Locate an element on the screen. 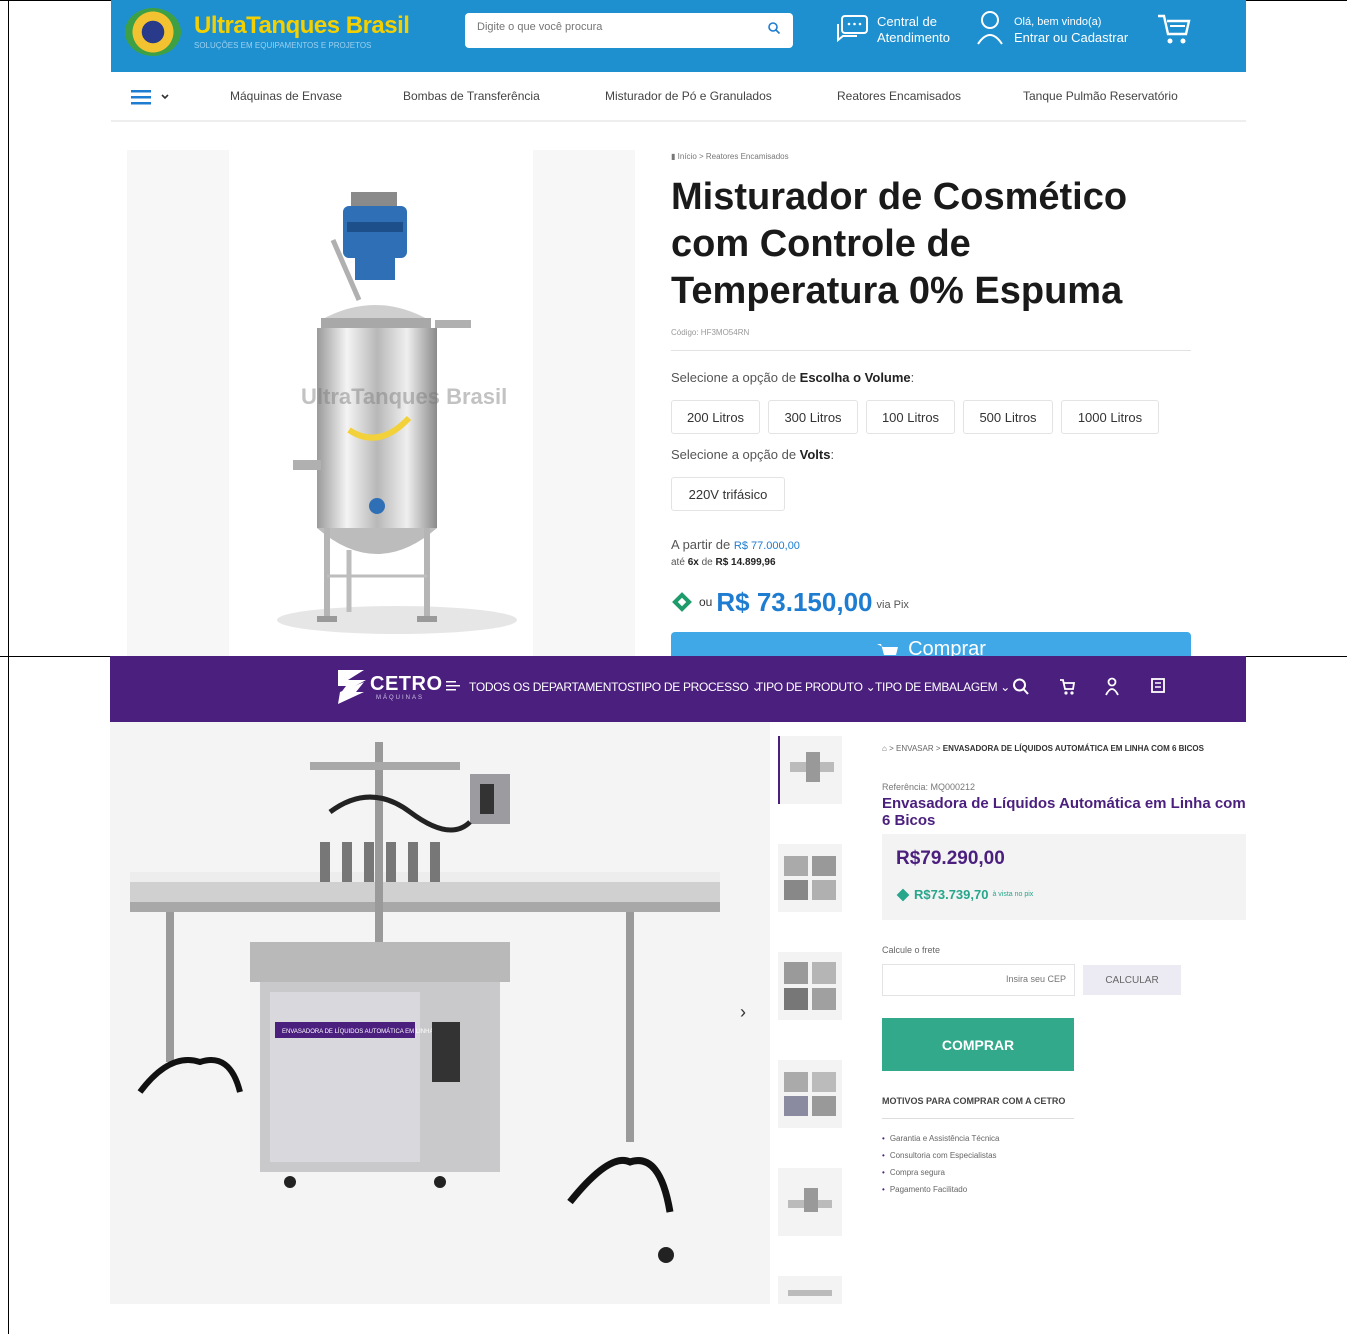 The width and height of the screenshot is (1347, 1334). product-reference: Referência: MQ000212 is located at coordinates (929, 787).